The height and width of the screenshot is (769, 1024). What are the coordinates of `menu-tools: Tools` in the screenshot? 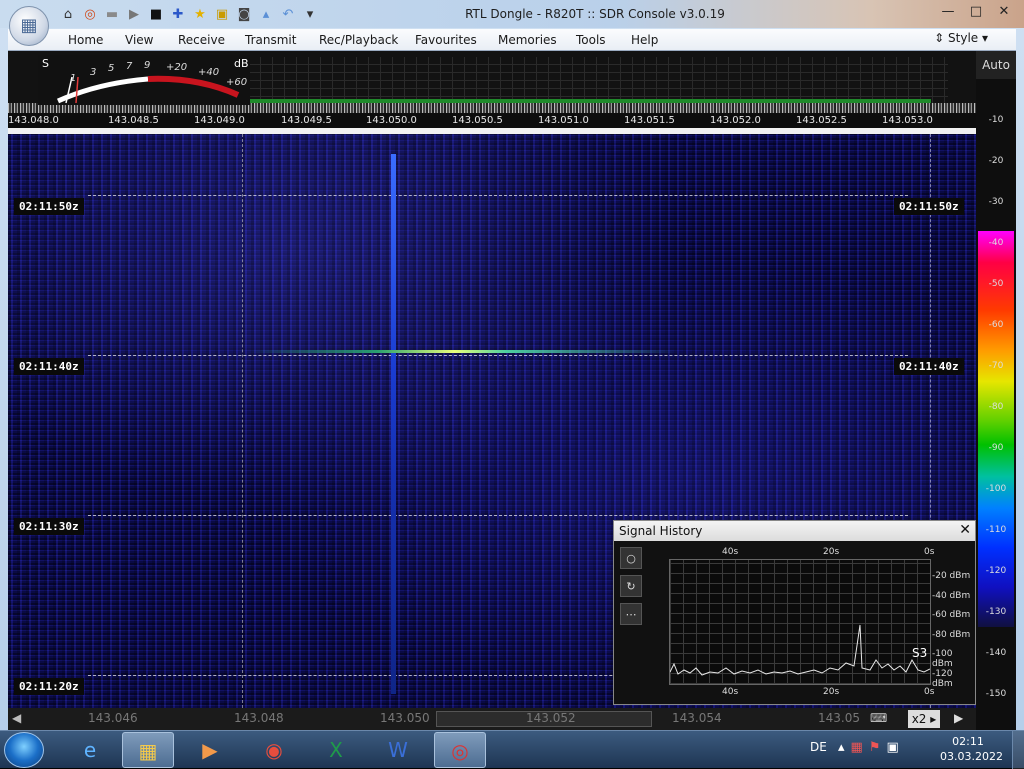 It's located at (591, 40).